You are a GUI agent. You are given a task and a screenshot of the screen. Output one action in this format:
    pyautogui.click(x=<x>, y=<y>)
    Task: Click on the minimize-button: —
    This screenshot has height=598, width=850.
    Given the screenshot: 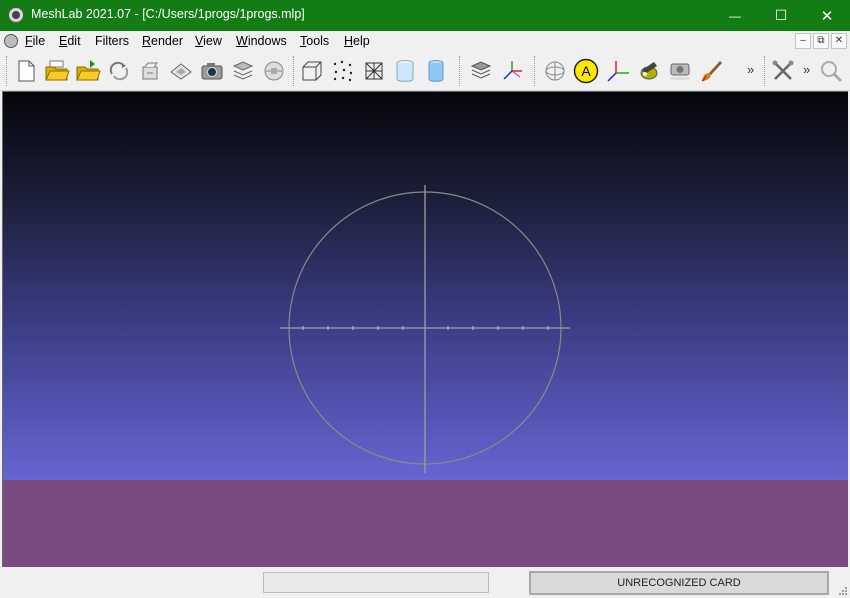 What is the action you would take?
    pyautogui.click(x=735, y=15)
    